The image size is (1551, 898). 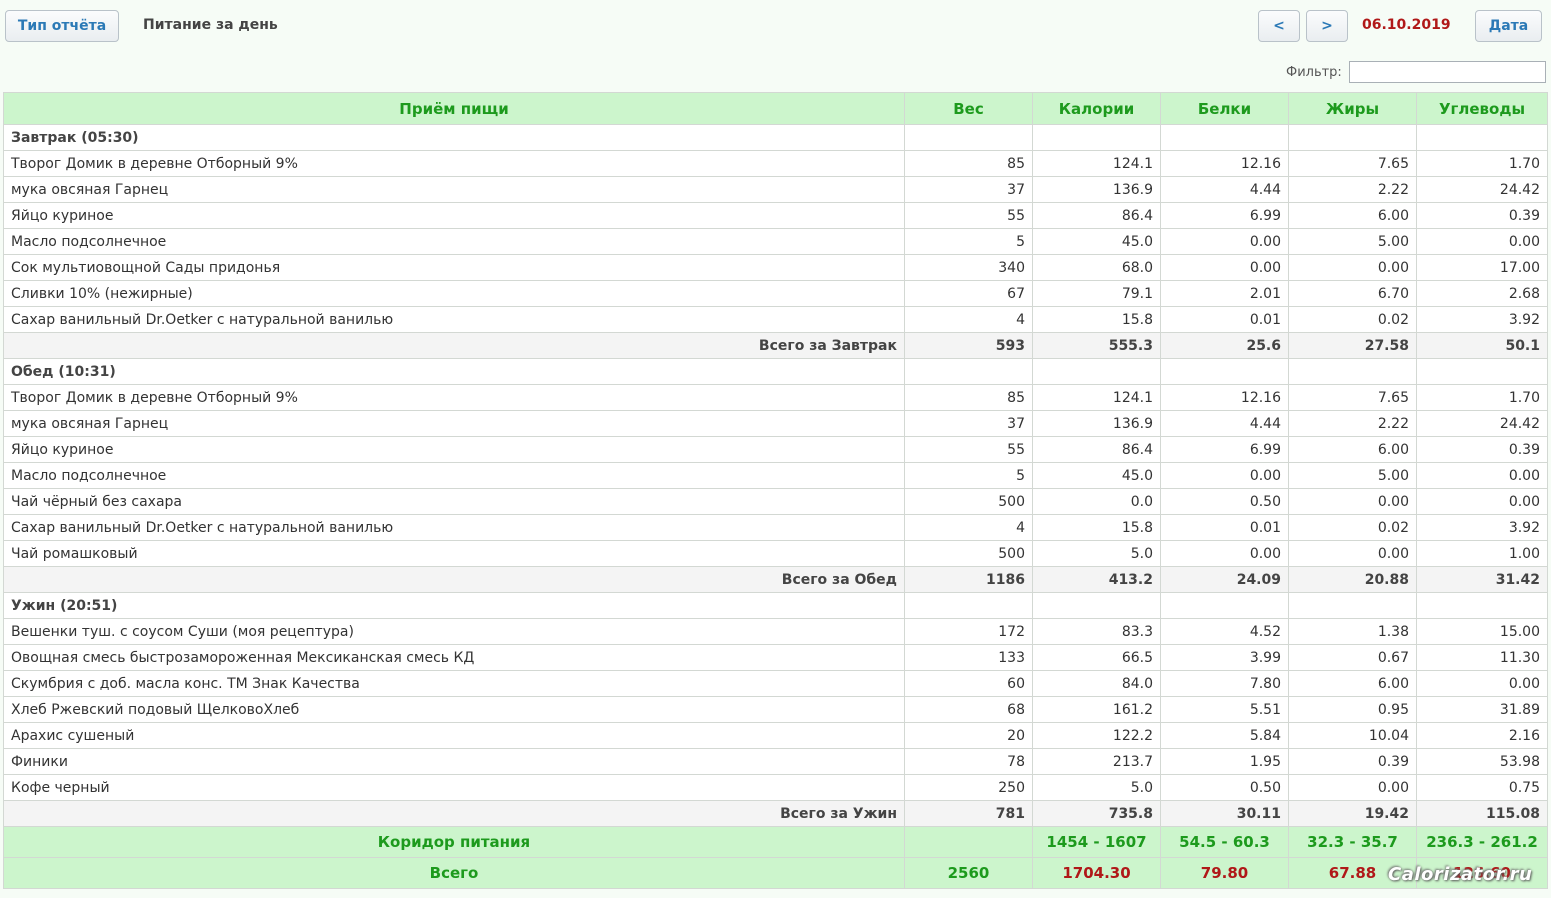 What do you see at coordinates (1096, 527) in the screenshot?
I see `cell-calories: 15.8` at bounding box center [1096, 527].